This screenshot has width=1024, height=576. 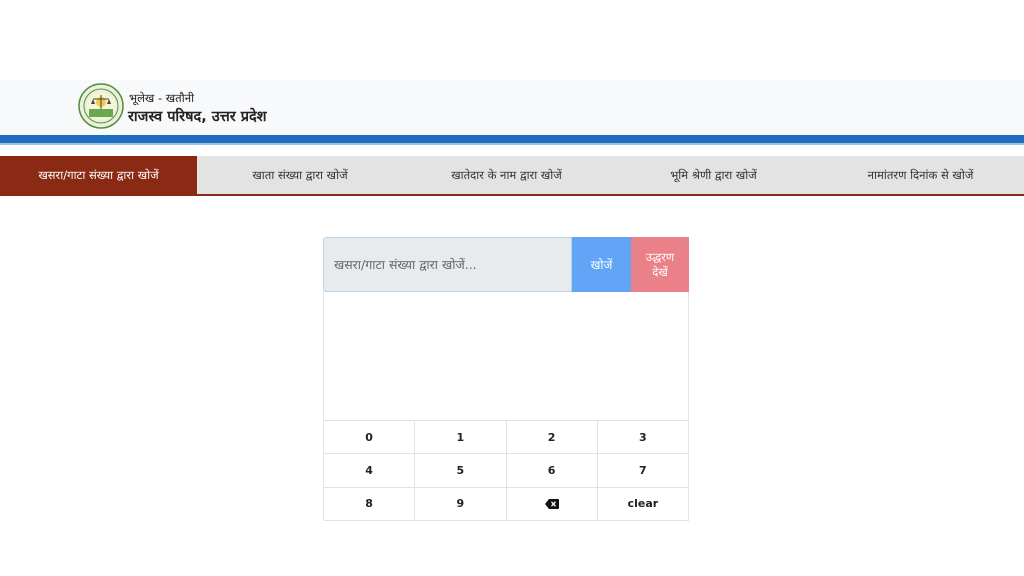 I want to click on view-extract-button: उद्धरण देखें, so click(x=660, y=264).